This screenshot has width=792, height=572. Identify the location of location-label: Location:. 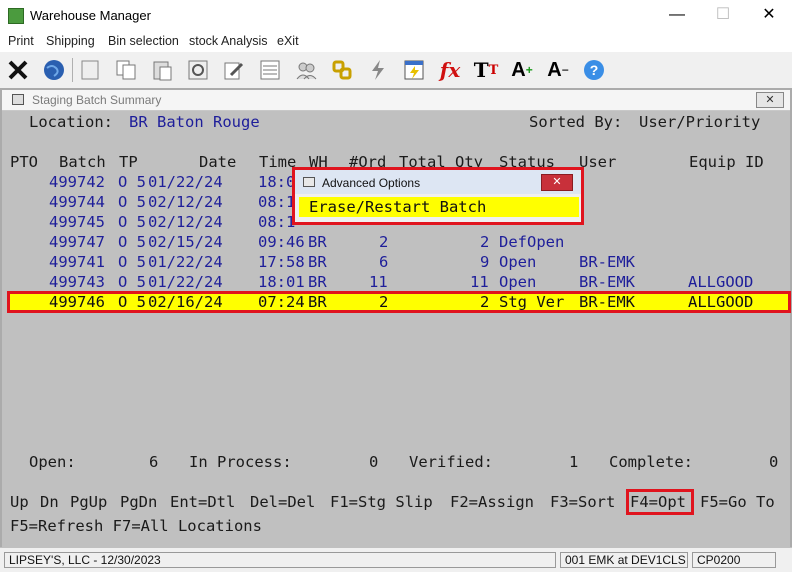
(71, 122).